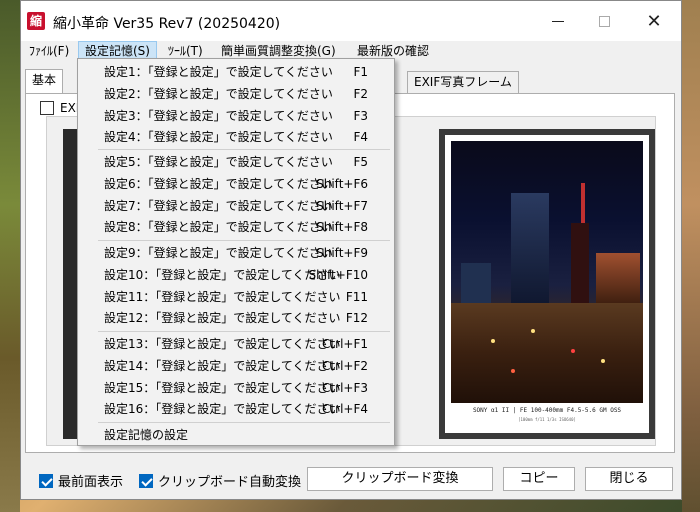 The width and height of the screenshot is (700, 512). I want to click on menu-setting-7: 設定7：「登録と設定」で設定してください Shift+F7, so click(236, 206).